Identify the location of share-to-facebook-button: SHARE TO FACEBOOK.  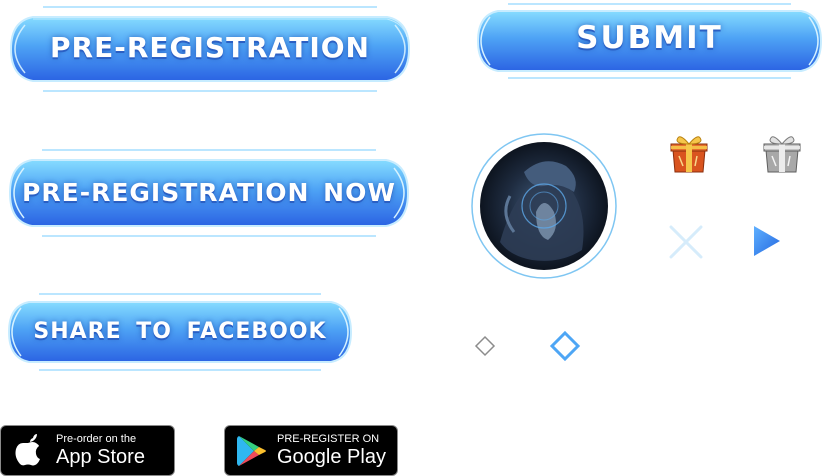
(180, 332).